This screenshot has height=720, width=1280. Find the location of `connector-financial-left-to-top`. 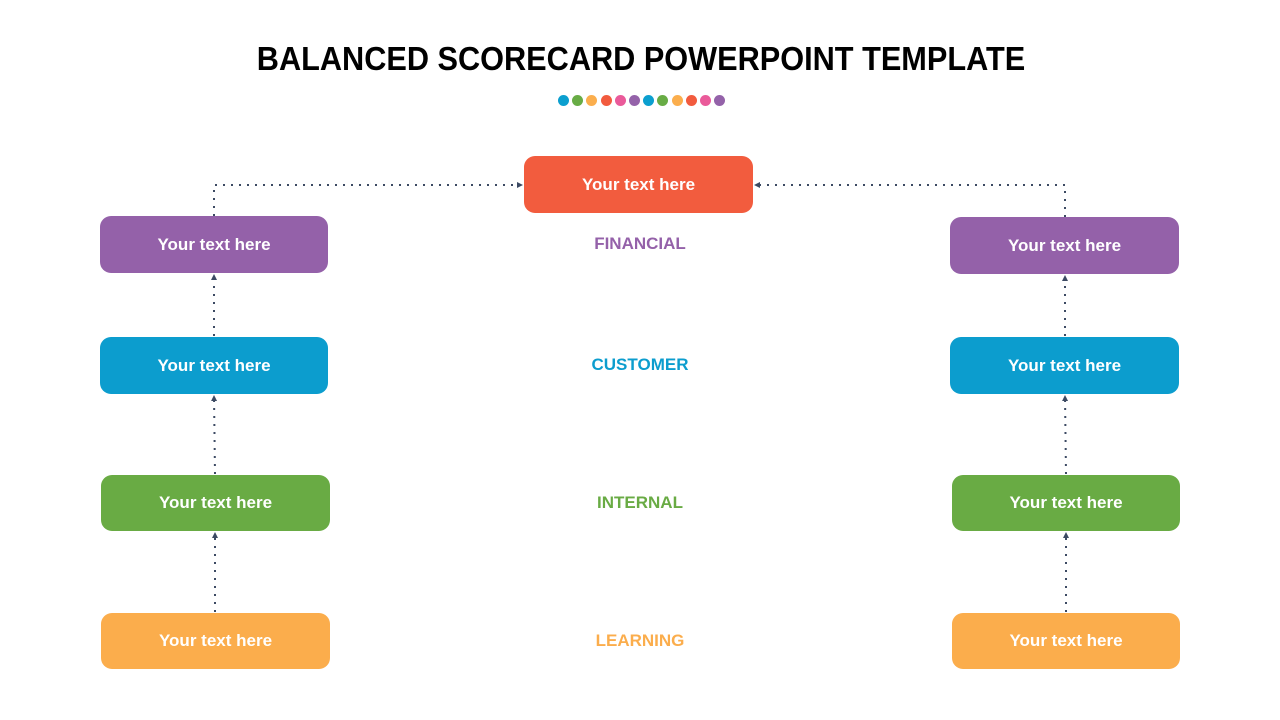

connector-financial-left-to-top is located at coordinates (368, 199).